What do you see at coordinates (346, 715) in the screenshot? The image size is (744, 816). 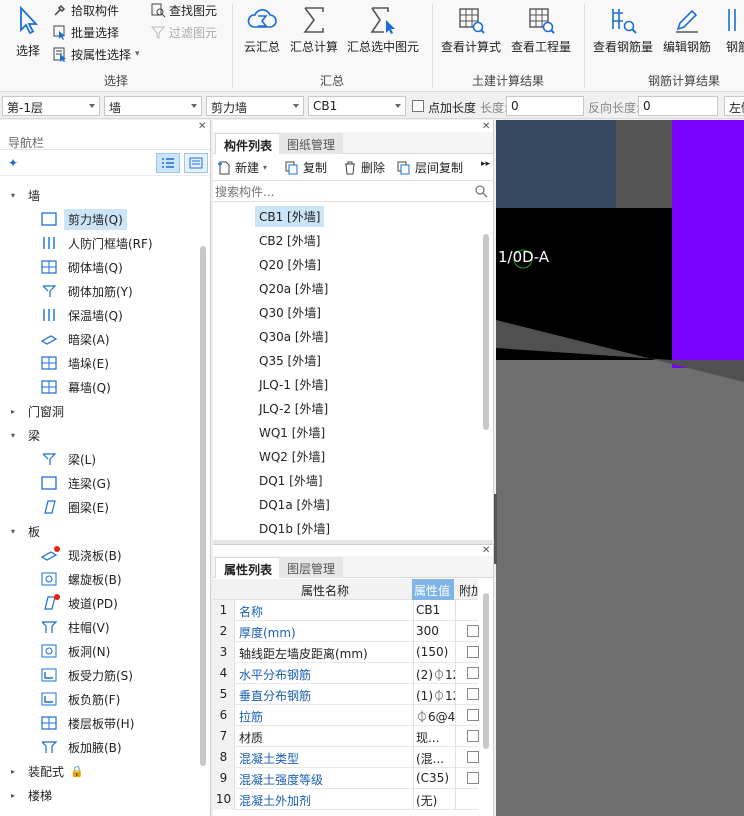 I see `property-row: 6 拉筋 ⏀6@4` at bounding box center [346, 715].